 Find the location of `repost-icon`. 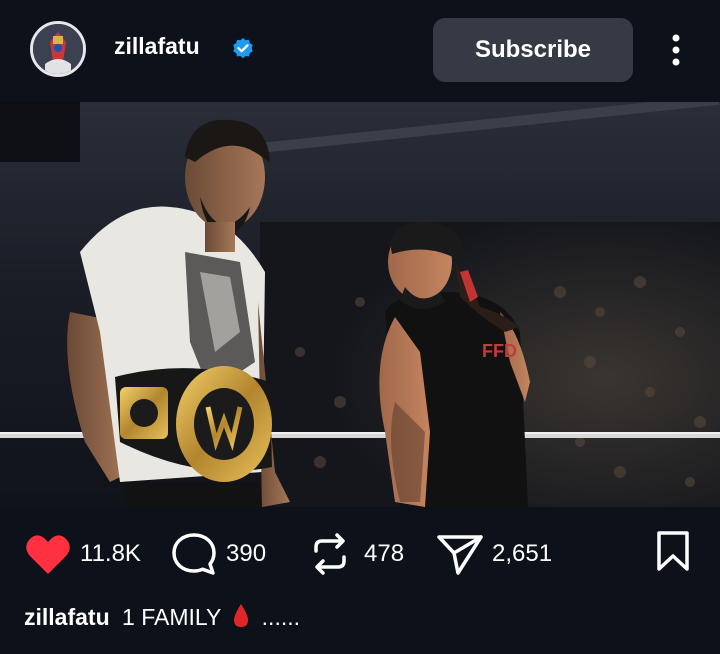

repost-icon is located at coordinates (330, 554).